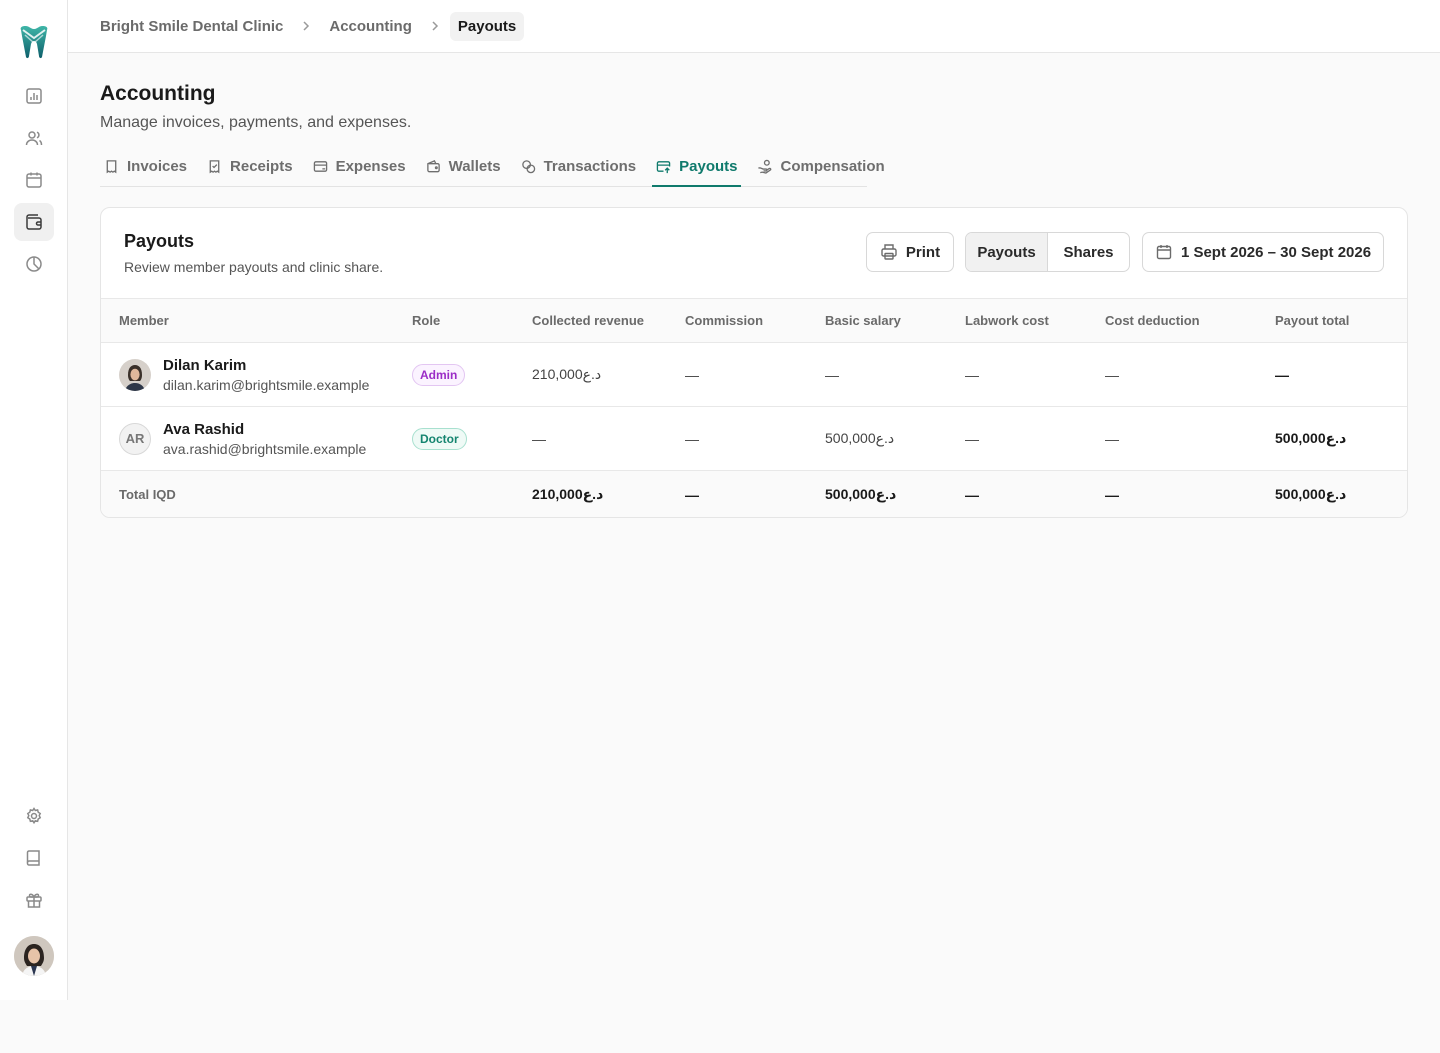 Image resolution: width=1440 pixels, height=1053 pixels. What do you see at coordinates (34, 42) in the screenshot?
I see `tooth-logo-icon` at bounding box center [34, 42].